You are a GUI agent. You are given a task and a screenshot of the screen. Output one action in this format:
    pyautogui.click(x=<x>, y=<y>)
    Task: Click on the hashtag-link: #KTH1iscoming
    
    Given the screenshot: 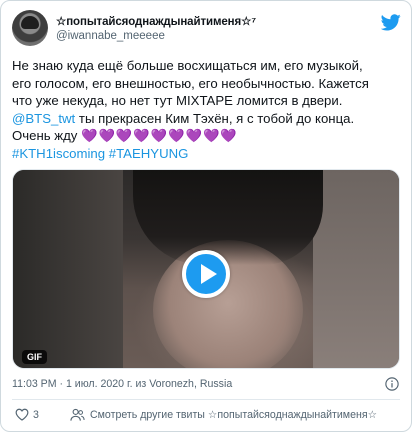 What is the action you would take?
    pyautogui.click(x=58, y=153)
    